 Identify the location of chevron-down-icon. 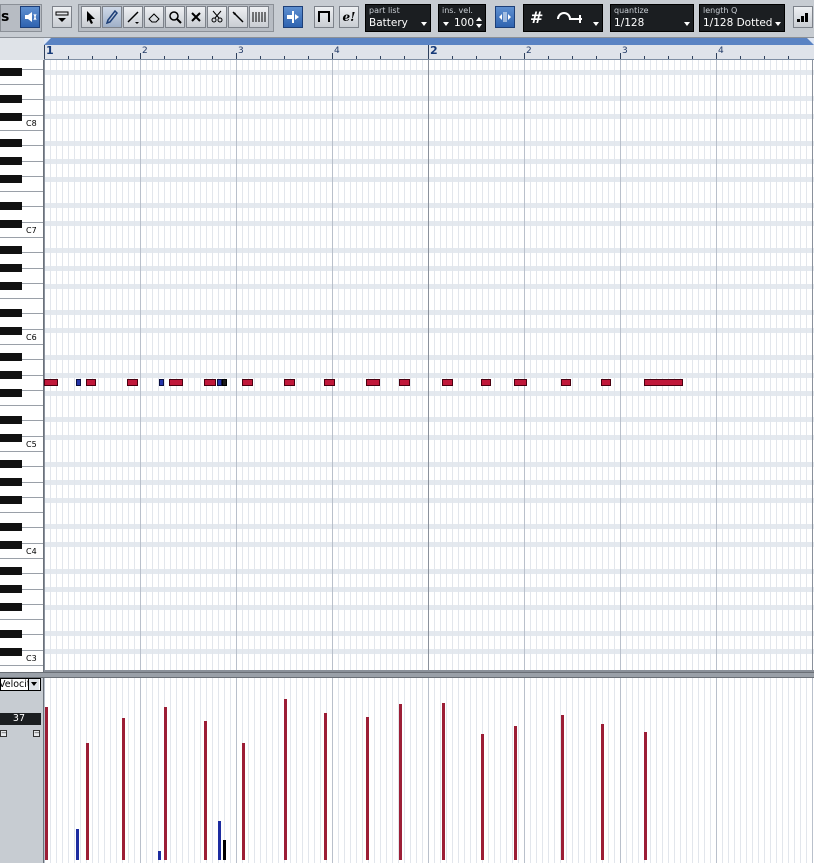
(446, 24).